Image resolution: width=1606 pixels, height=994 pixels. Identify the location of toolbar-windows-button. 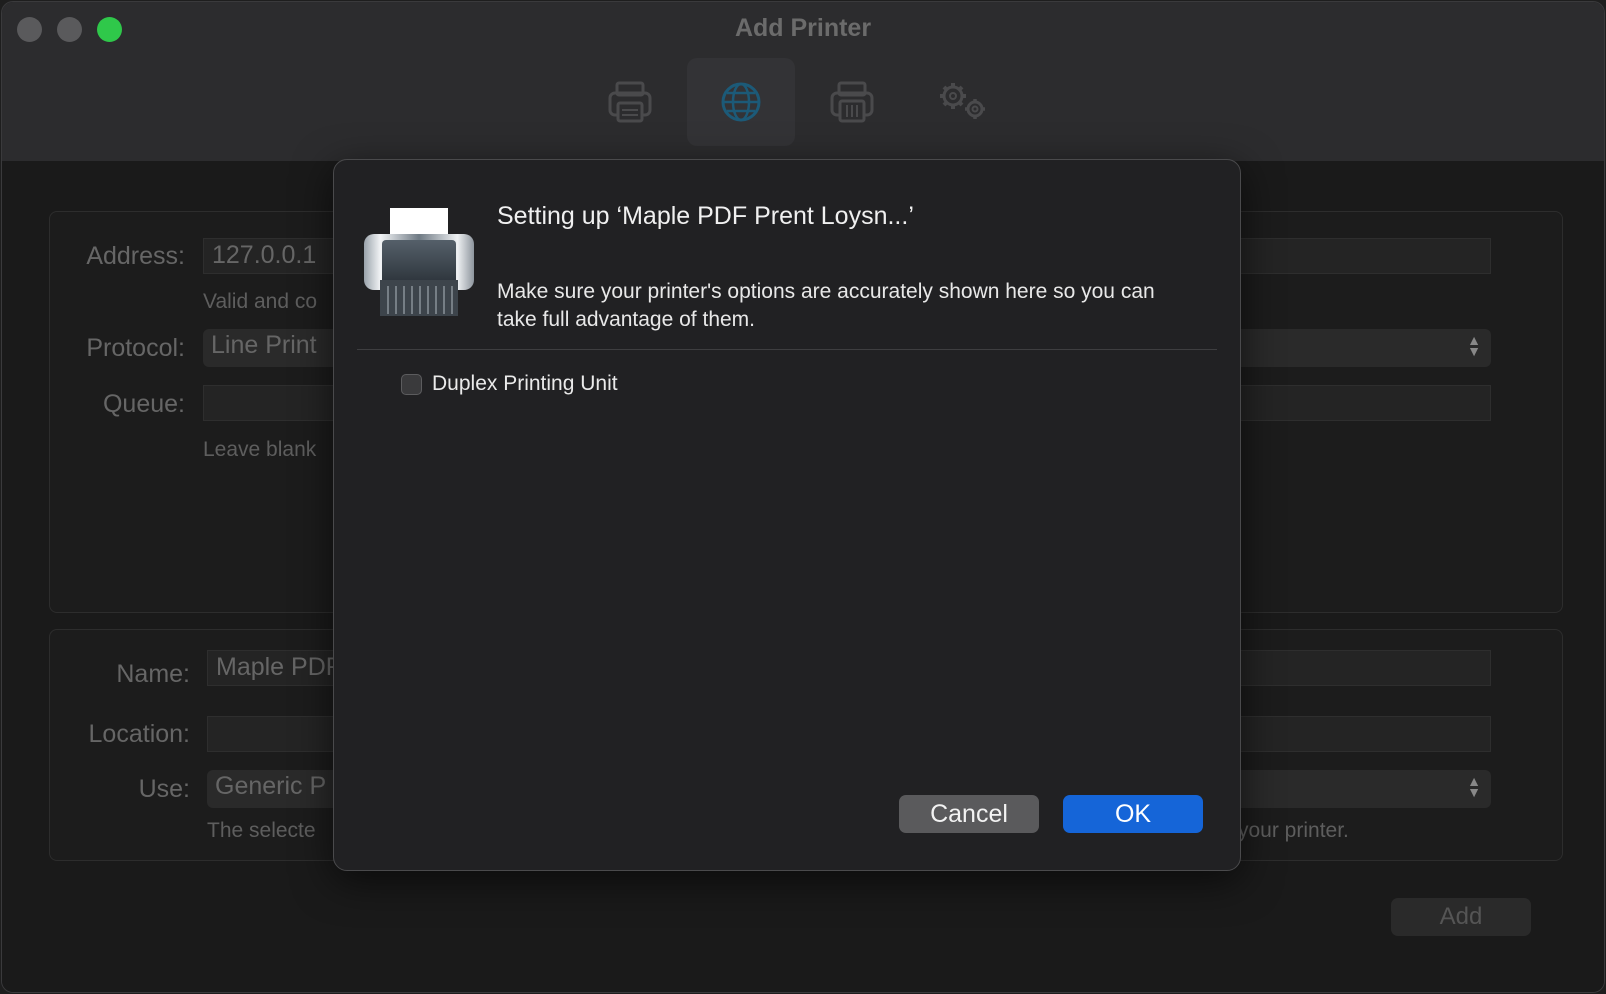
(852, 102).